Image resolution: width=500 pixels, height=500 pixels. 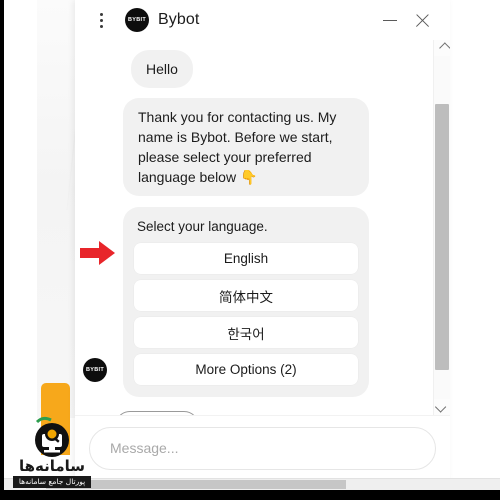 What do you see at coordinates (179, 19) in the screenshot?
I see `page-title: Bybot` at bounding box center [179, 19].